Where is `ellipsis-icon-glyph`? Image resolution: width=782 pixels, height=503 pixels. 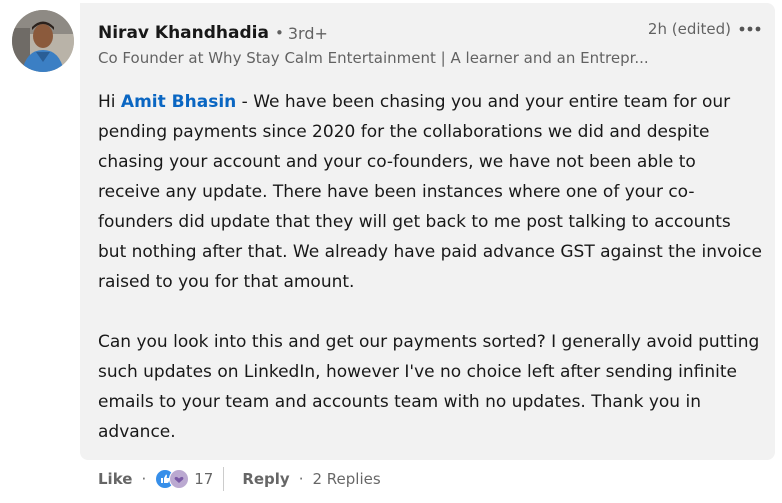
ellipsis-icon-glyph is located at coordinates (750, 29).